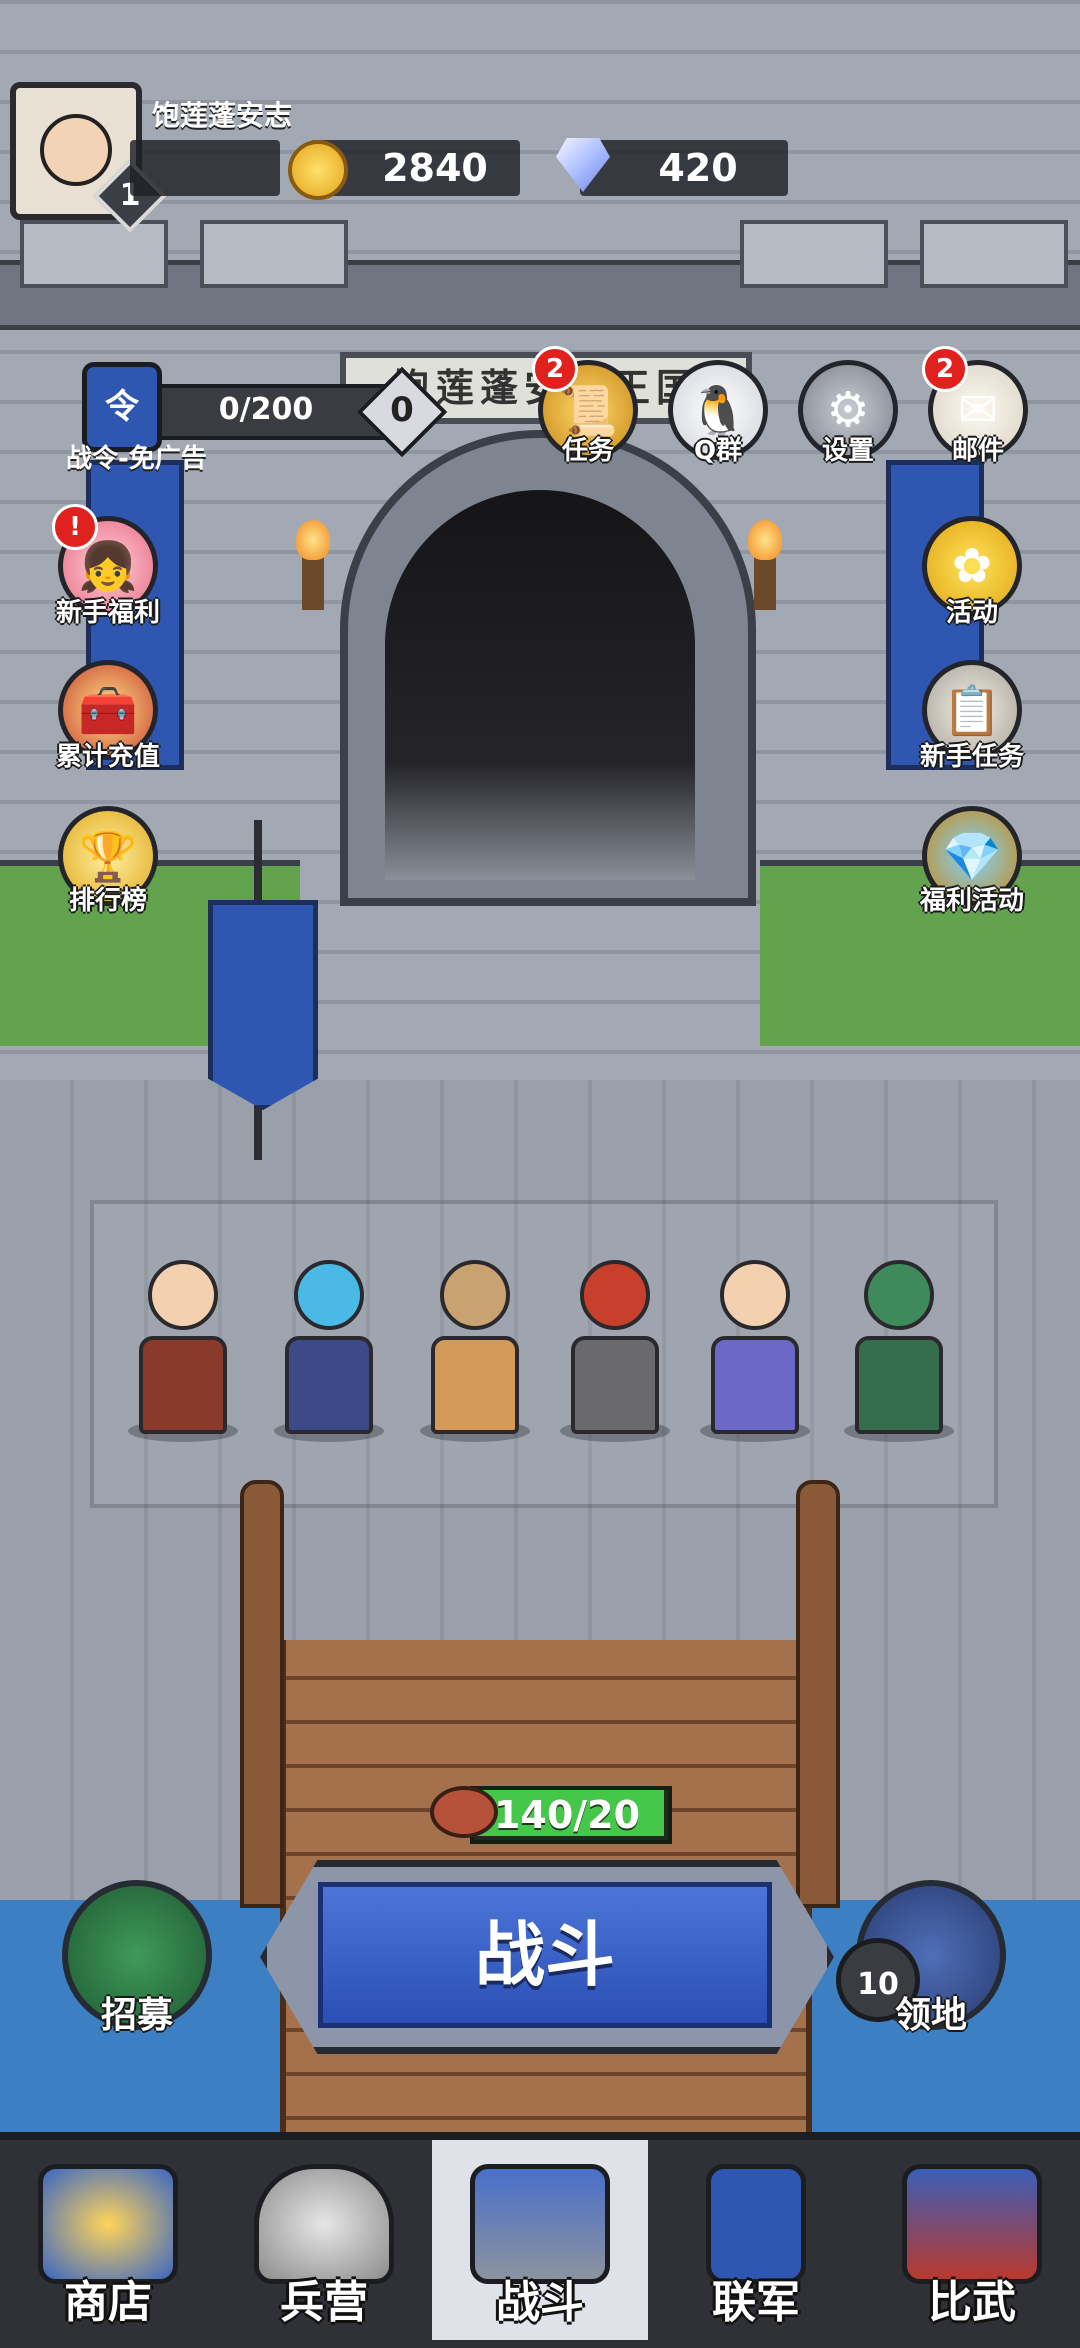  What do you see at coordinates (756, 2240) in the screenshot?
I see `nav-tab-alliance: 联军` at bounding box center [756, 2240].